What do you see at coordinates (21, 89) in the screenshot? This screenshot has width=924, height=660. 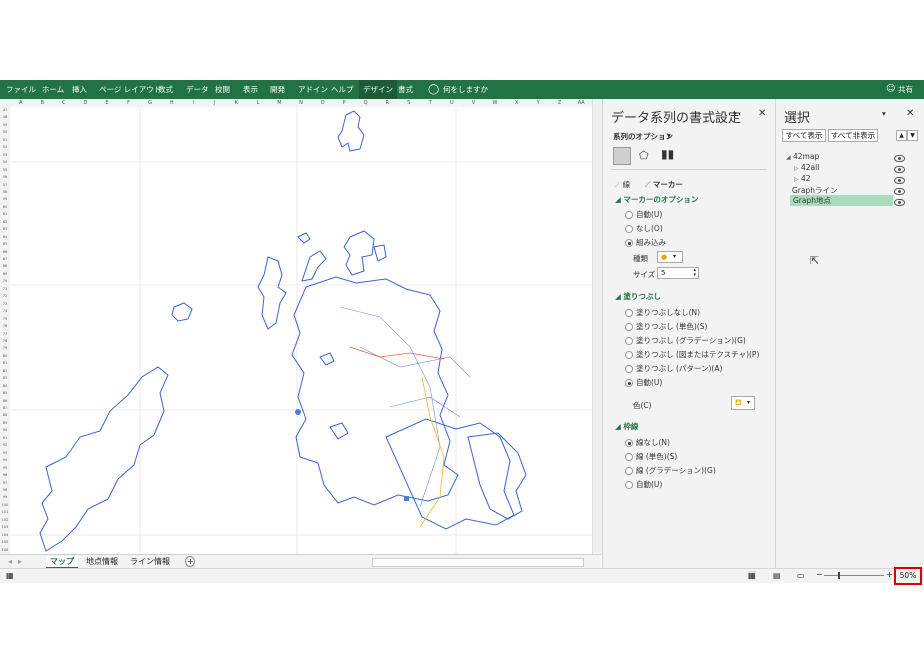 I see `tab-file: ファイル` at bounding box center [21, 89].